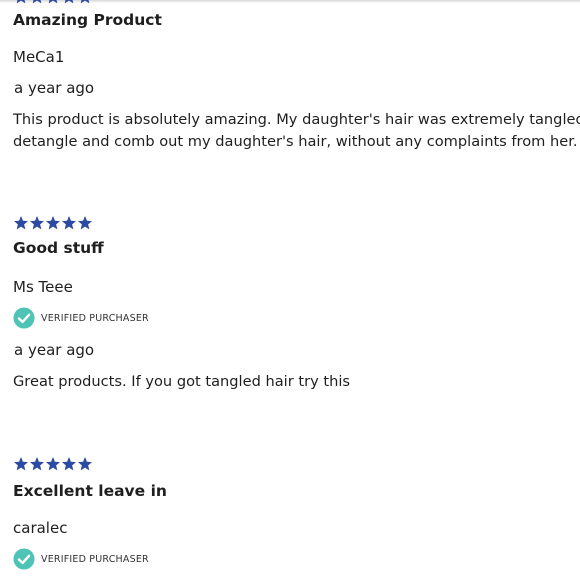 This screenshot has width=580, height=580. Describe the element at coordinates (40, 528) in the screenshot. I see `review-author: caralec` at that location.